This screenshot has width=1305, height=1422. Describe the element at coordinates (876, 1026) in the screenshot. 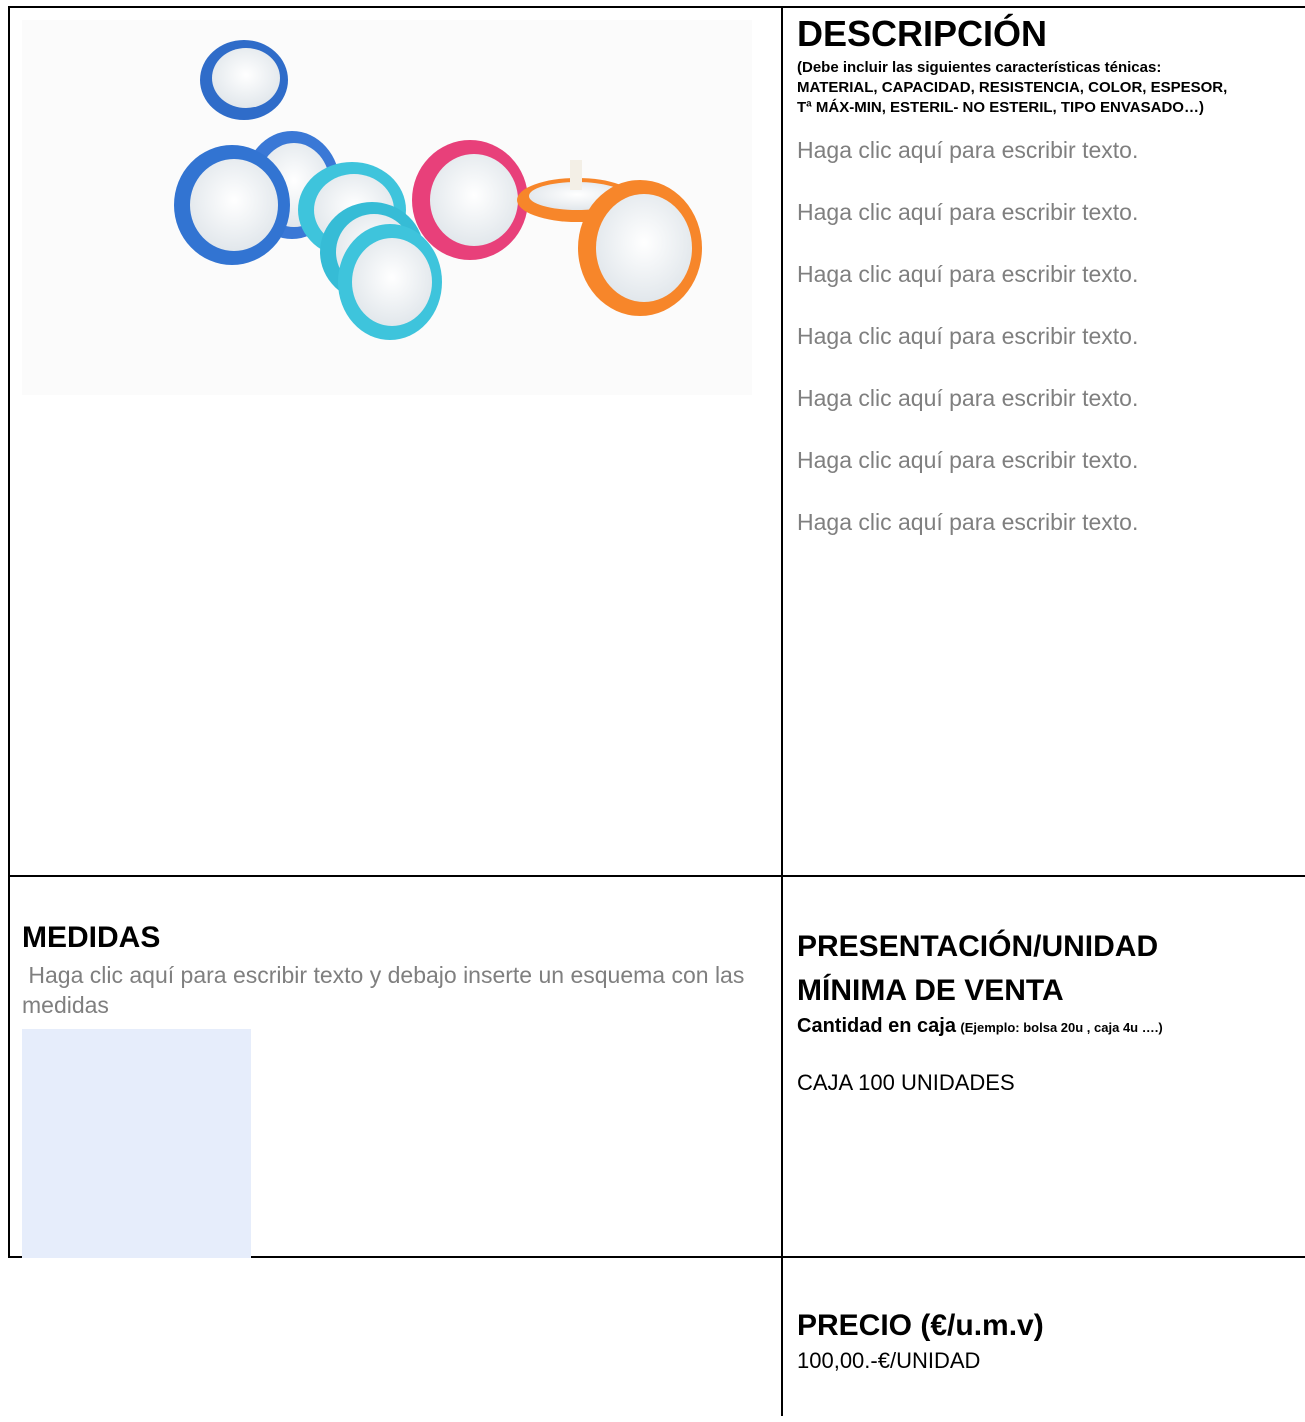

I see `presentacion-subtitle: Cantidad en caja` at that location.